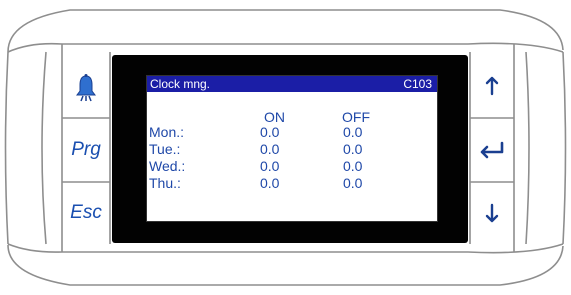 The width and height of the screenshot is (571, 295). Describe the element at coordinates (165, 149) in the screenshot. I see `day-label: Tue.:` at that location.